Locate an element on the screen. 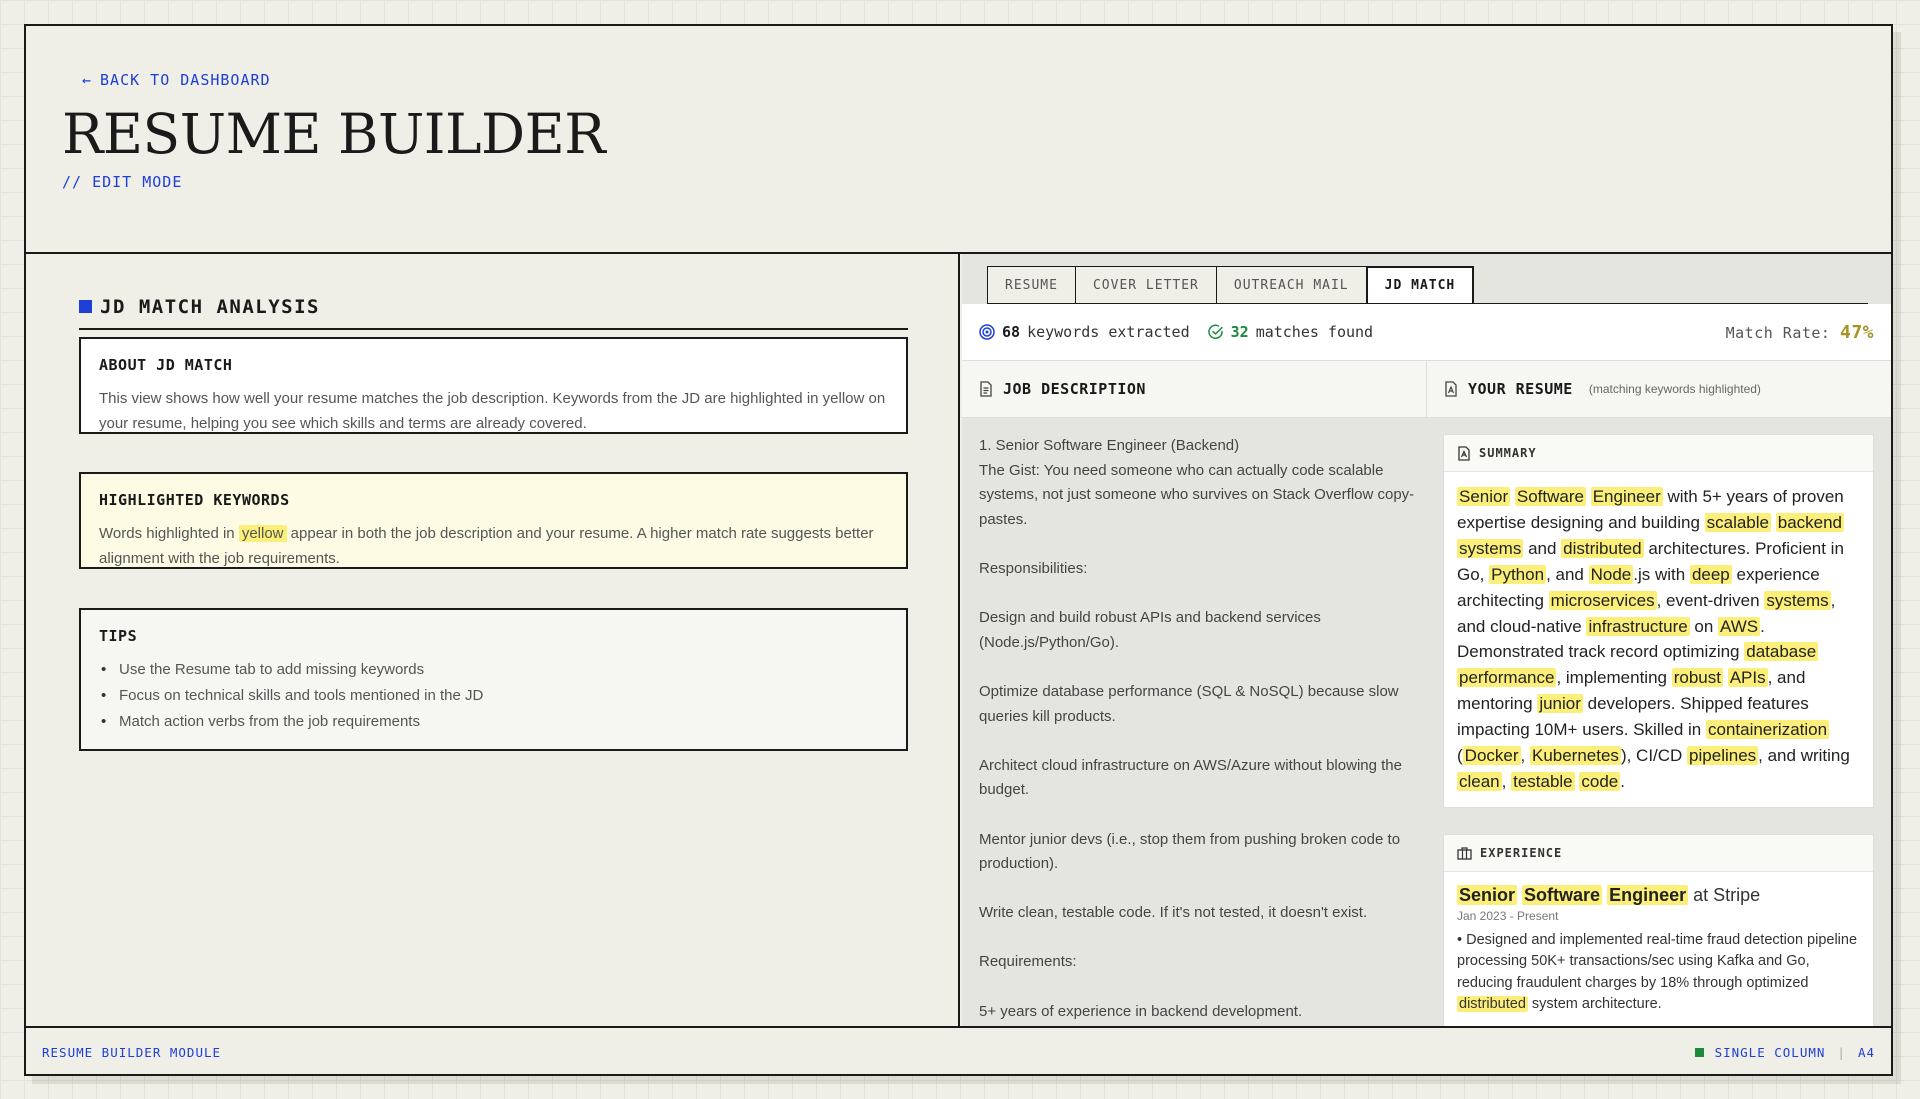 The height and width of the screenshot is (1099, 1920). matched-keyword: Kubernetes is located at coordinates (1575, 756).